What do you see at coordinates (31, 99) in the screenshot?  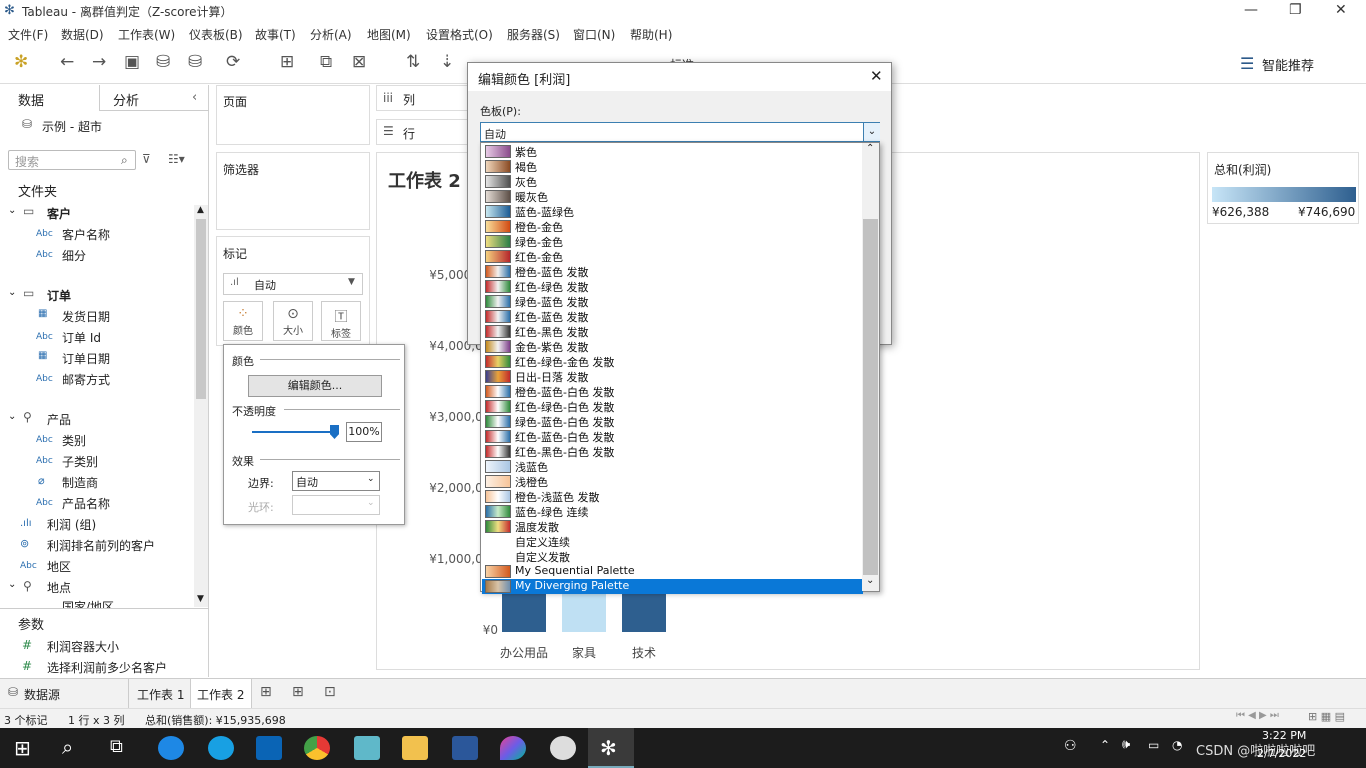 I see `tab-data: 数据` at bounding box center [31, 99].